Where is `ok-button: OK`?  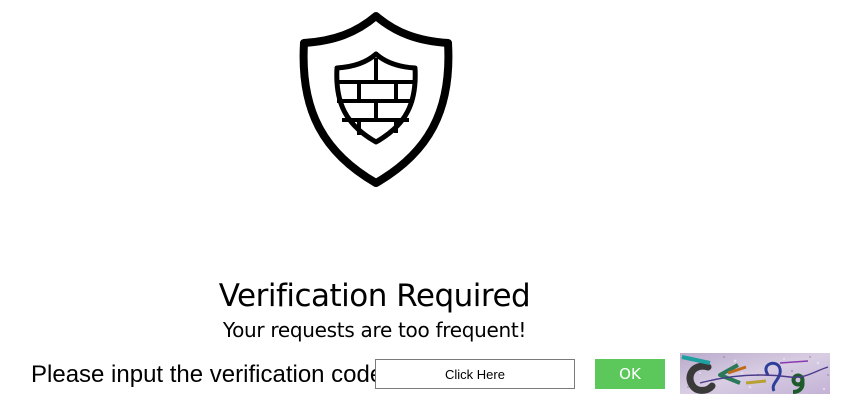
ok-button: OK is located at coordinates (630, 374).